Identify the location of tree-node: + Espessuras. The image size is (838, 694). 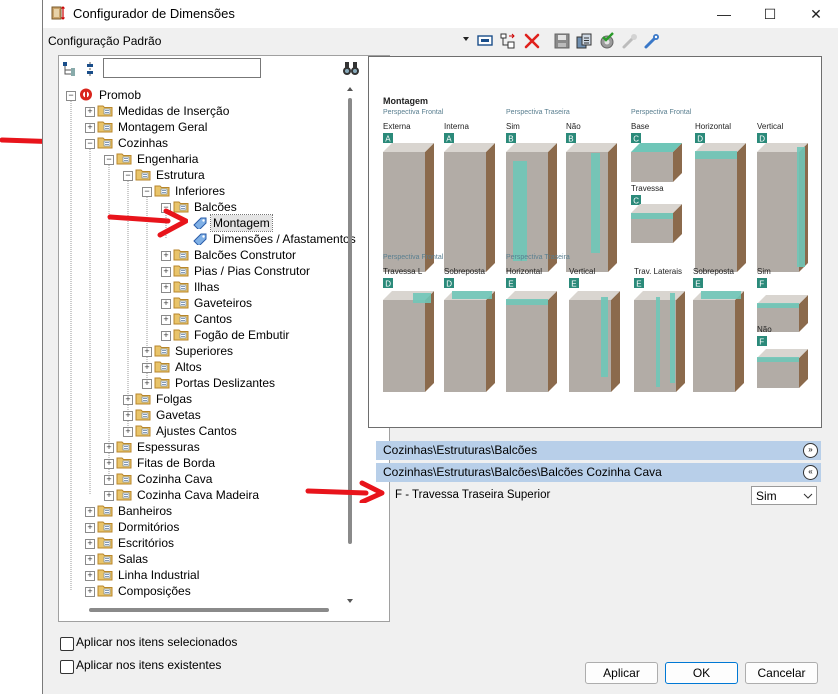
(204, 447).